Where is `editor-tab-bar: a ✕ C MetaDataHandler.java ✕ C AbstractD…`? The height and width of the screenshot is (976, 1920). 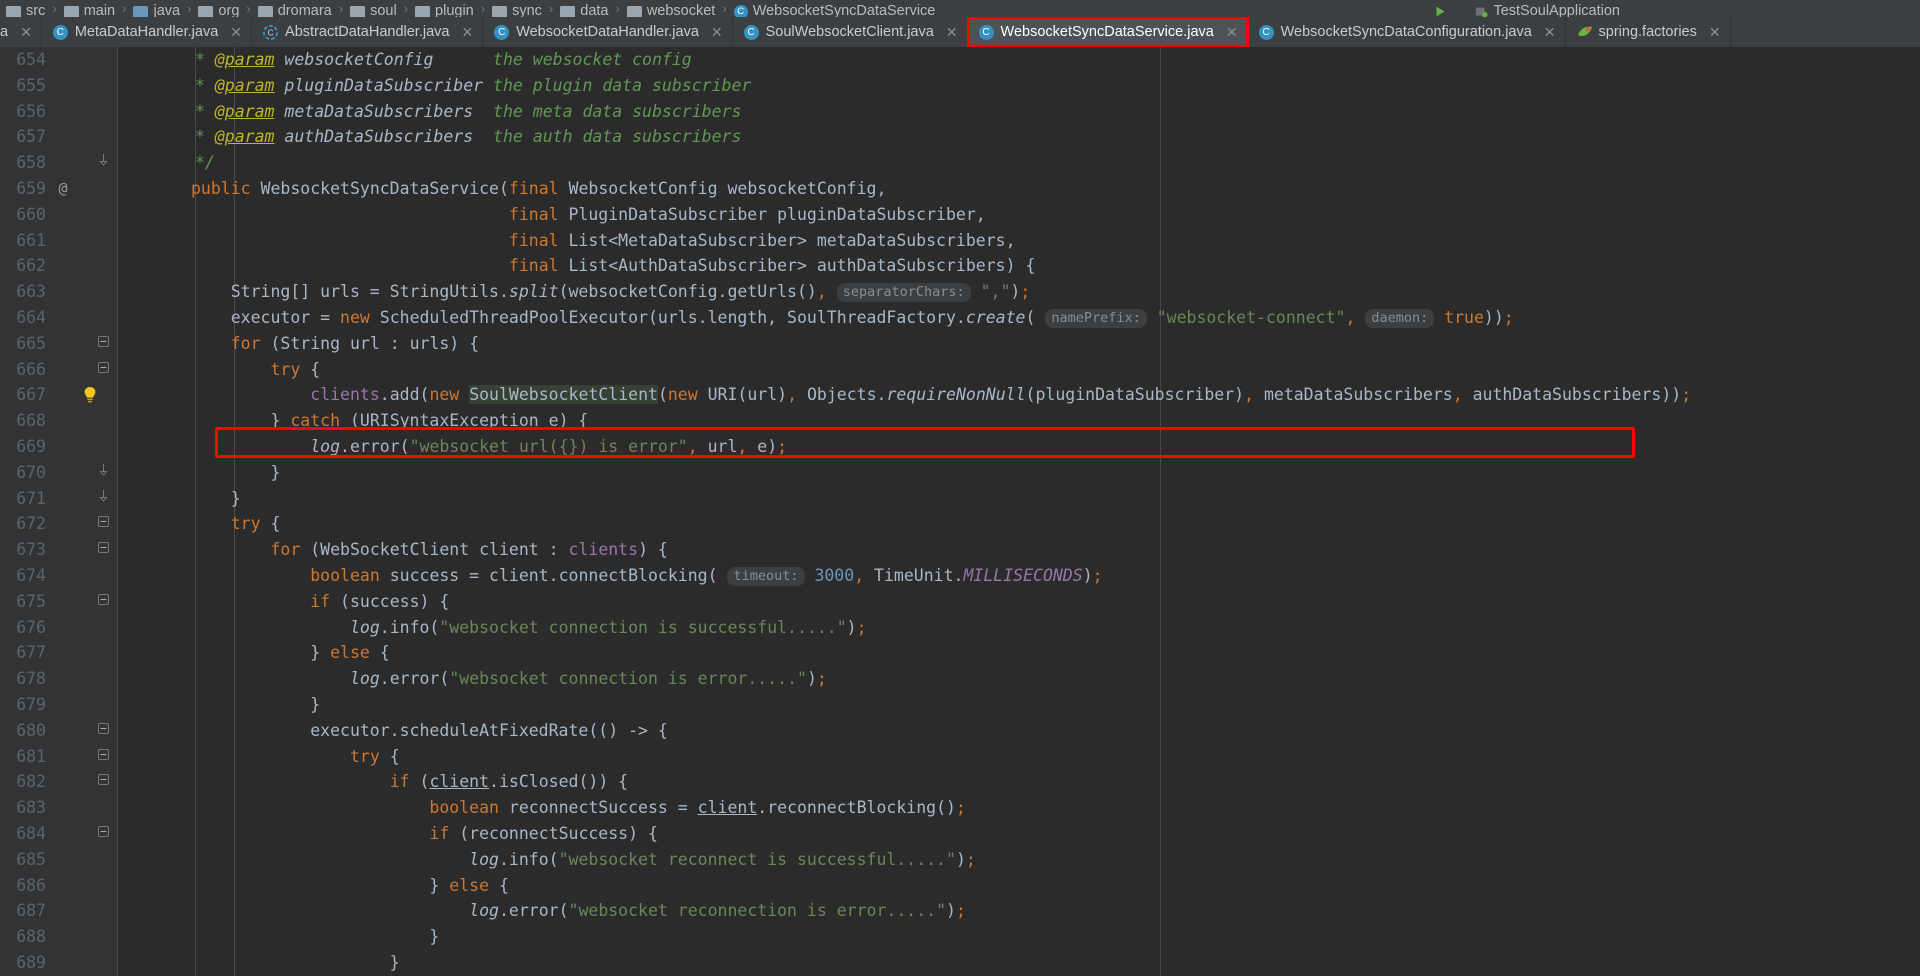 editor-tab-bar: a ✕ C MetaDataHandler.java ✕ C AbstractD… is located at coordinates (960, 32).